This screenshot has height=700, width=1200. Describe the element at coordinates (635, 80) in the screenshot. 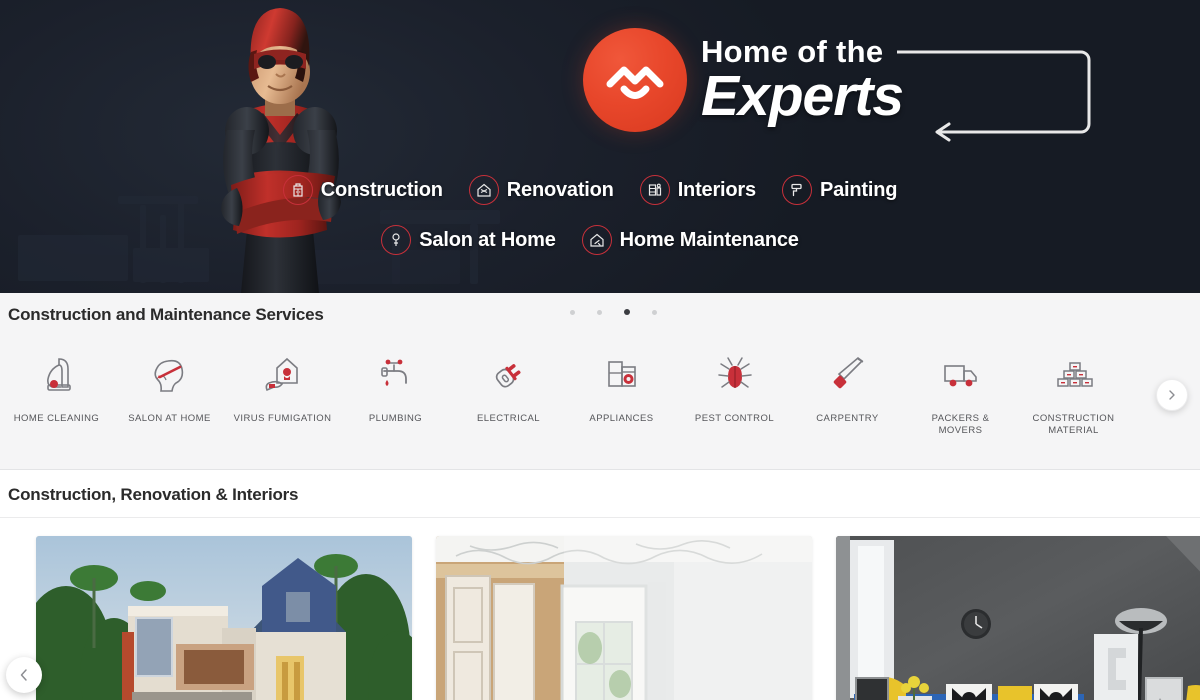

I see `home-experts-logo-icon` at that location.